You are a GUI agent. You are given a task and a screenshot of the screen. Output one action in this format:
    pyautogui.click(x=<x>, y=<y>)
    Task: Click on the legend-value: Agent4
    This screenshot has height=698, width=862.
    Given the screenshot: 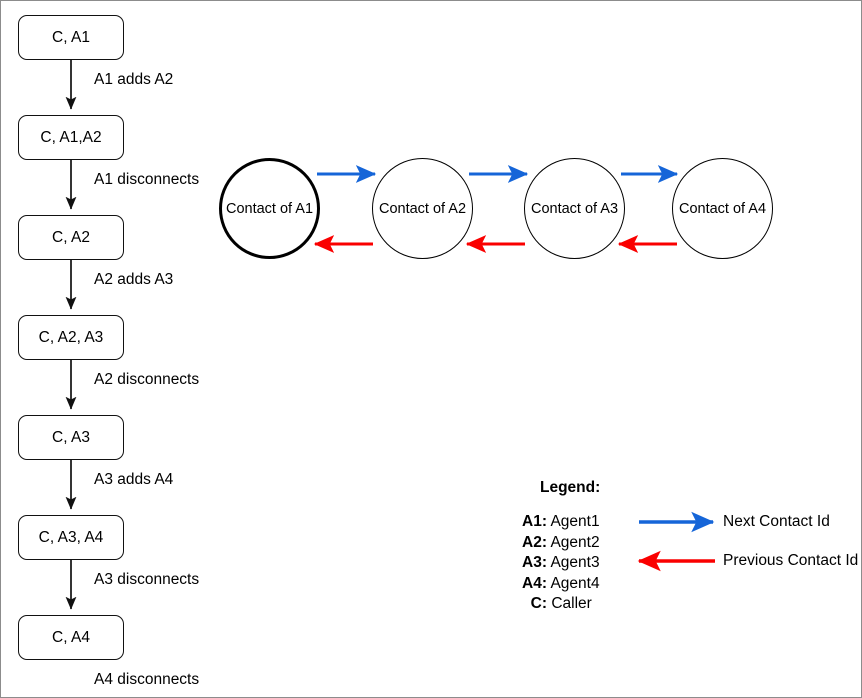 What is the action you would take?
    pyautogui.click(x=575, y=583)
    